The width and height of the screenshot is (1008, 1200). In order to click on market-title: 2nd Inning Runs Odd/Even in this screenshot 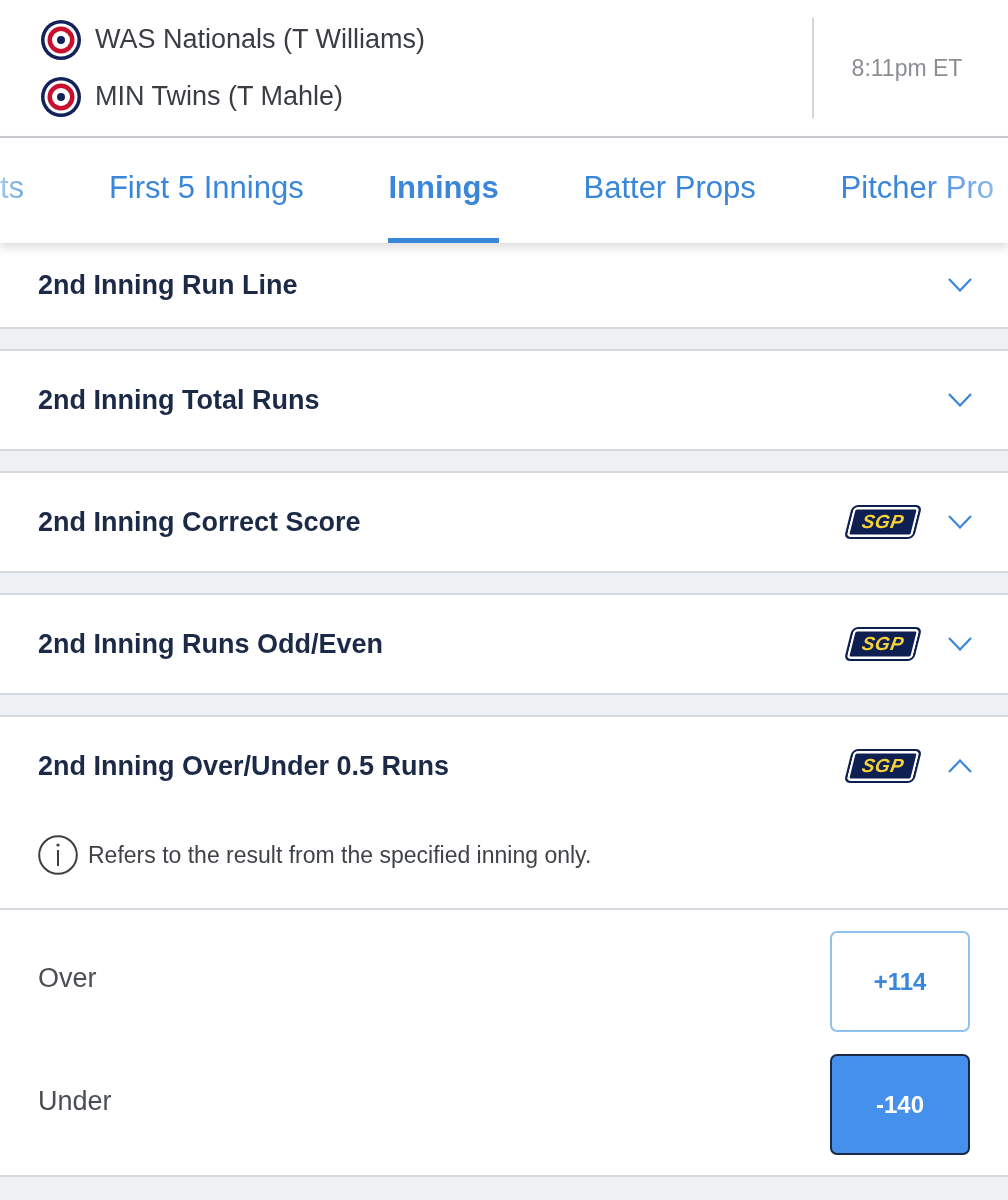, I will do `click(210, 644)`.